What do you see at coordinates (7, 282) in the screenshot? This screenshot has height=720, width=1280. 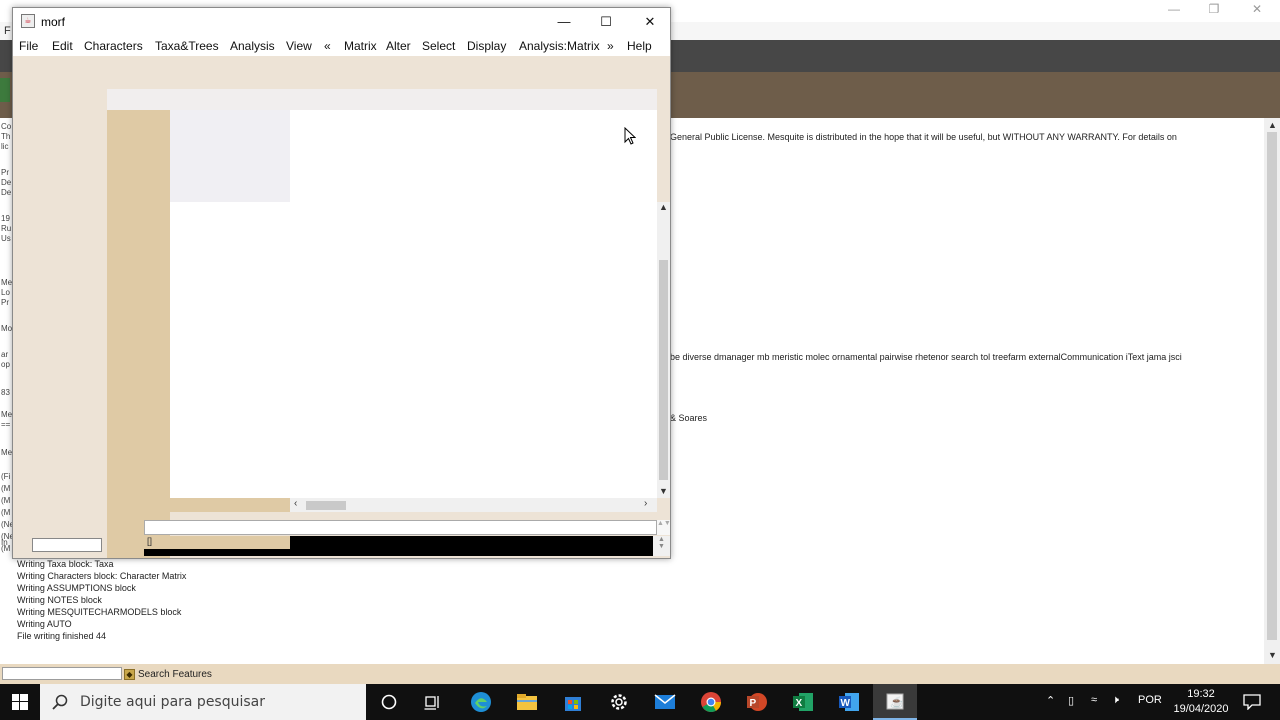 I see `log-fragment: Me` at bounding box center [7, 282].